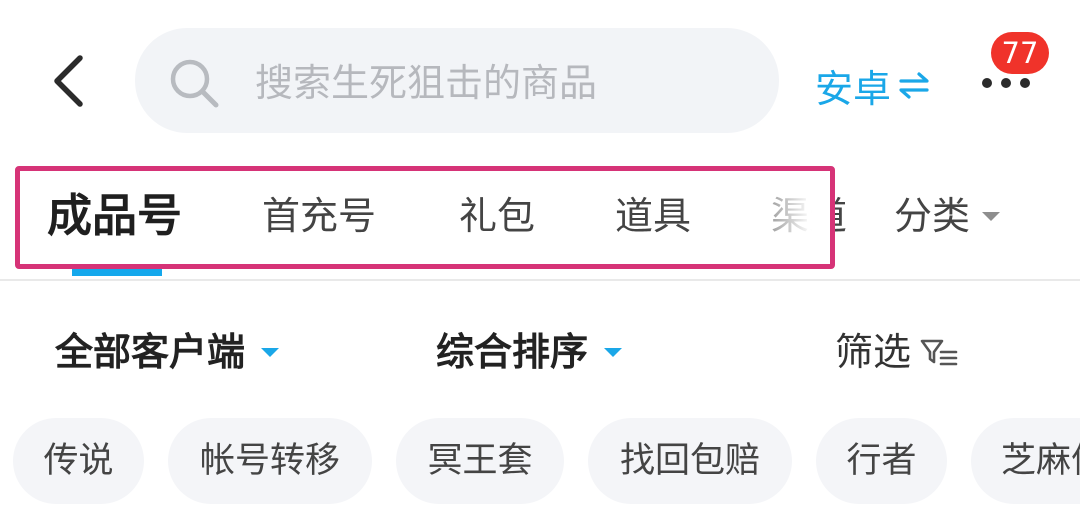 The image size is (1080, 516). What do you see at coordinates (426, 83) in the screenshot?
I see `search-placeholder: 搜索生死狙击的商品` at bounding box center [426, 83].